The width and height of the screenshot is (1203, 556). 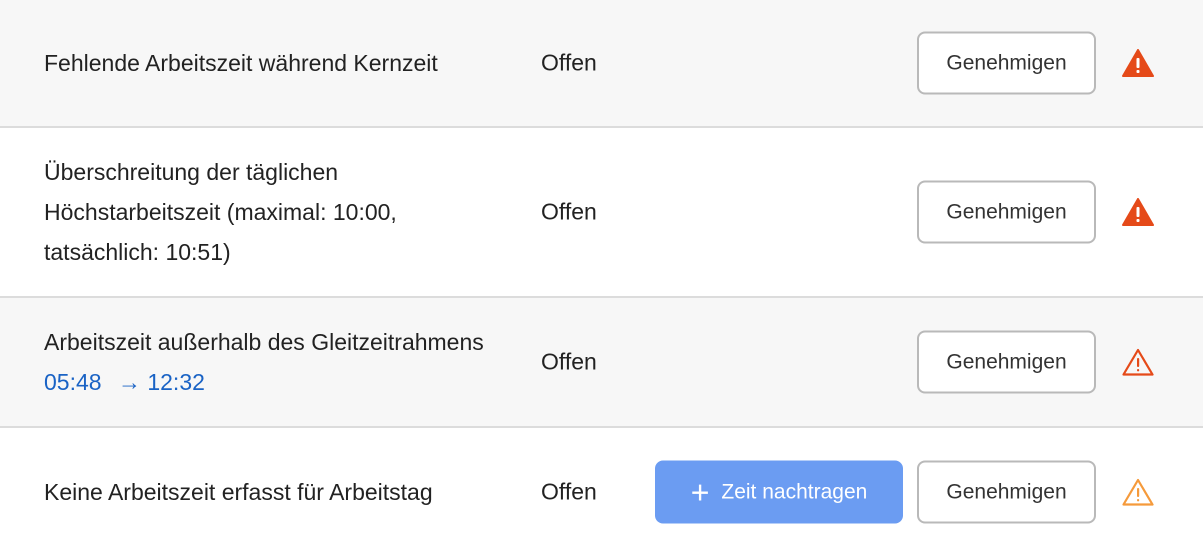 I want to click on issue-description: Fehlende Arbeitszeit während Kernzeit, so click(x=241, y=63).